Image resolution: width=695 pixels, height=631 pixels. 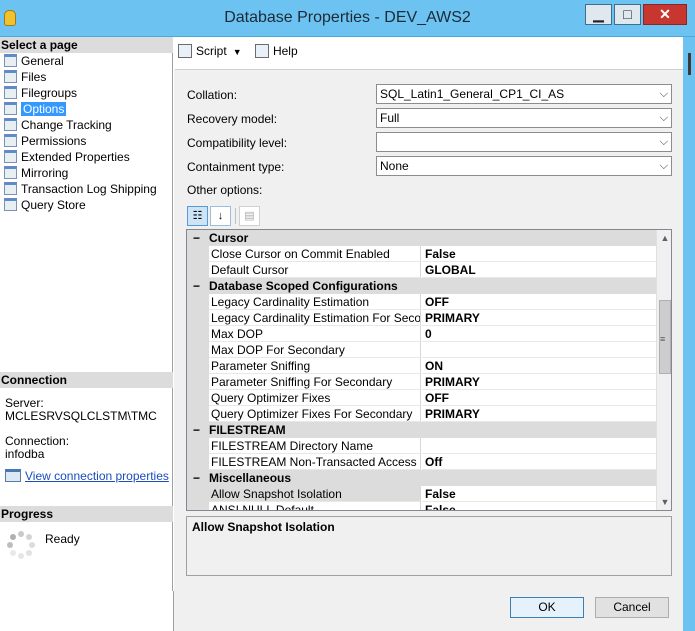 What do you see at coordinates (35, 109) in the screenshot?
I see `page-item-options: Options` at bounding box center [35, 109].